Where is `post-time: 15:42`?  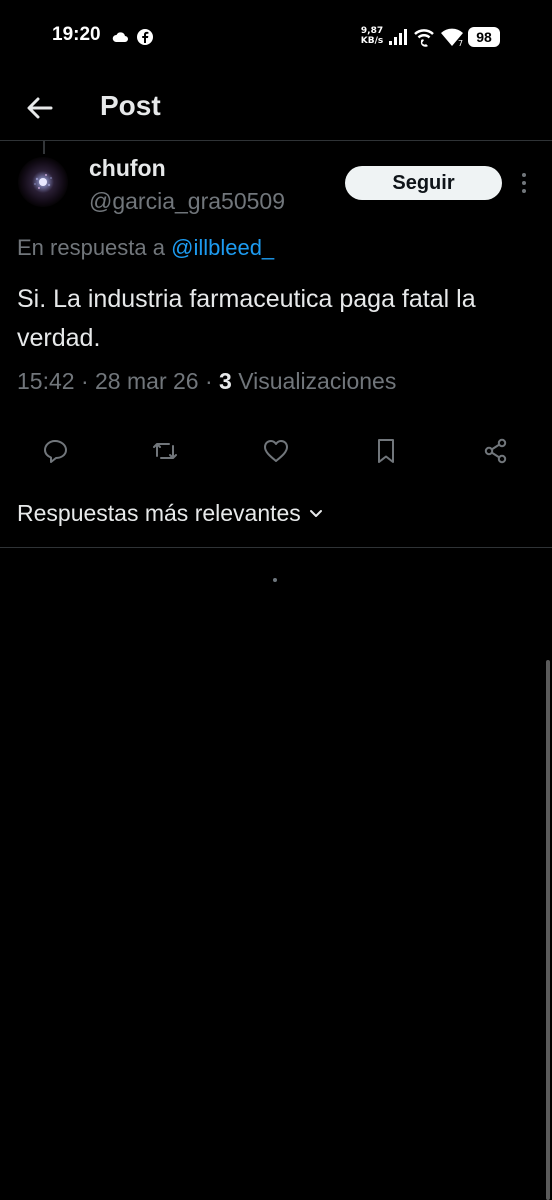 post-time: 15:42 is located at coordinates (46, 381).